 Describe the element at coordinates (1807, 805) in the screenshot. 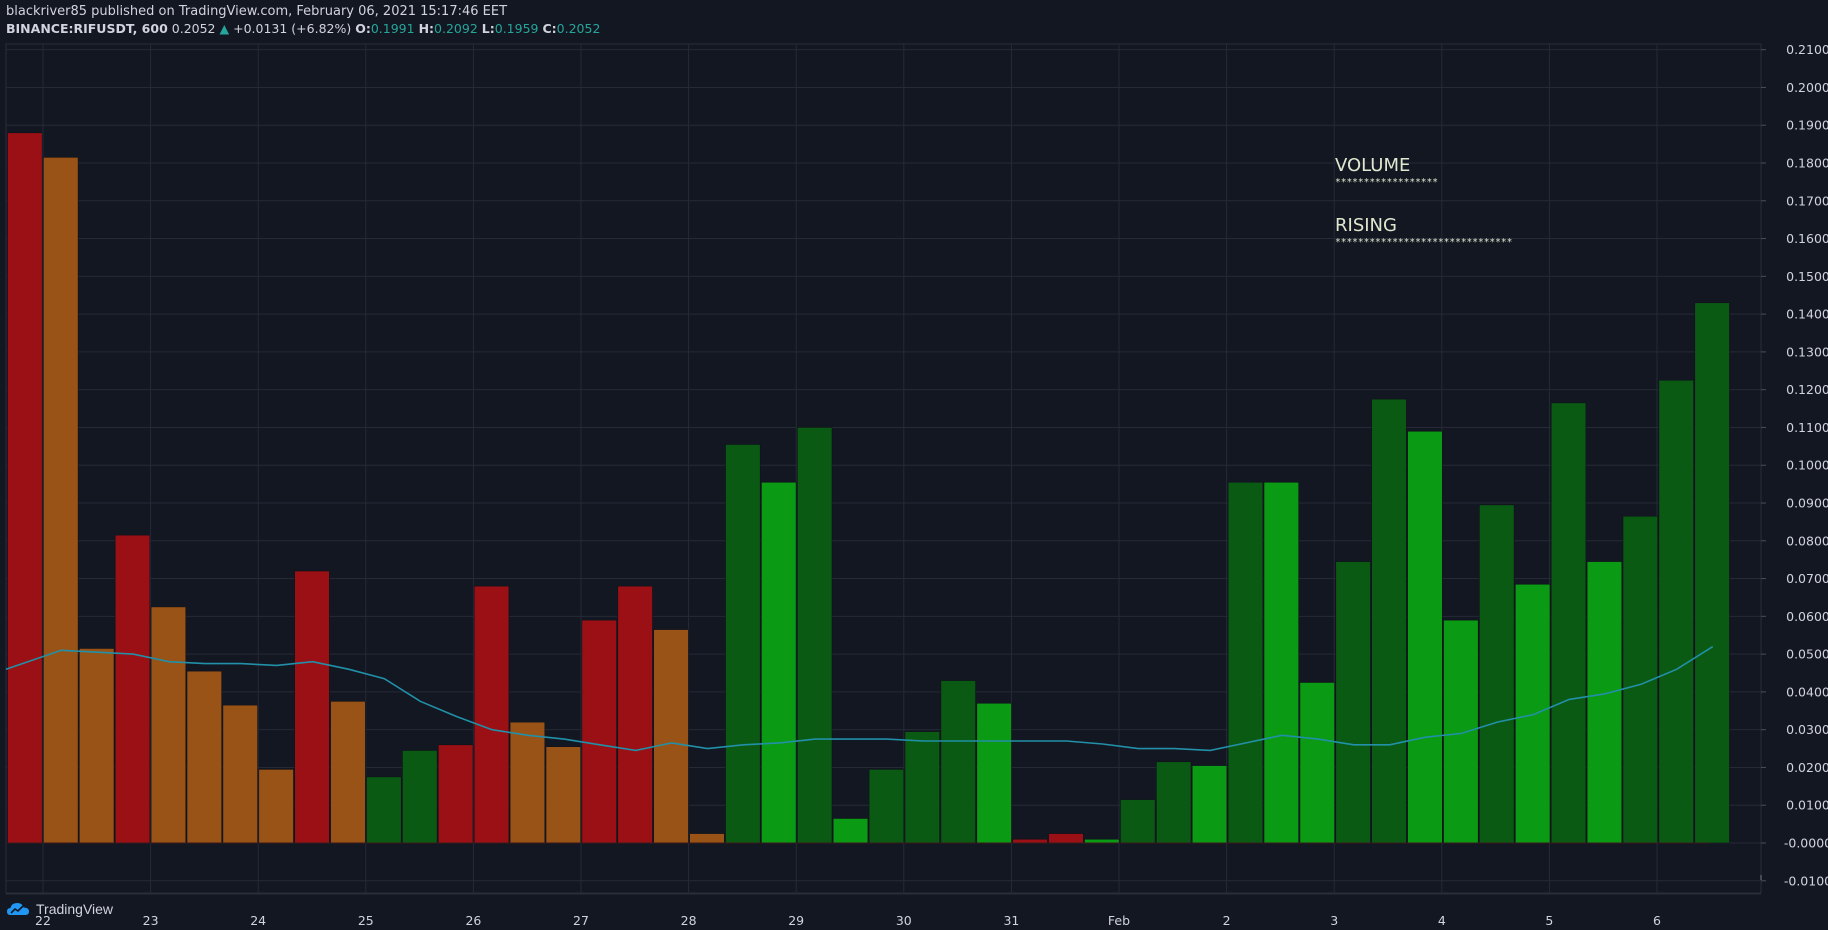

I see `y-tick-label: 0.0100` at that location.